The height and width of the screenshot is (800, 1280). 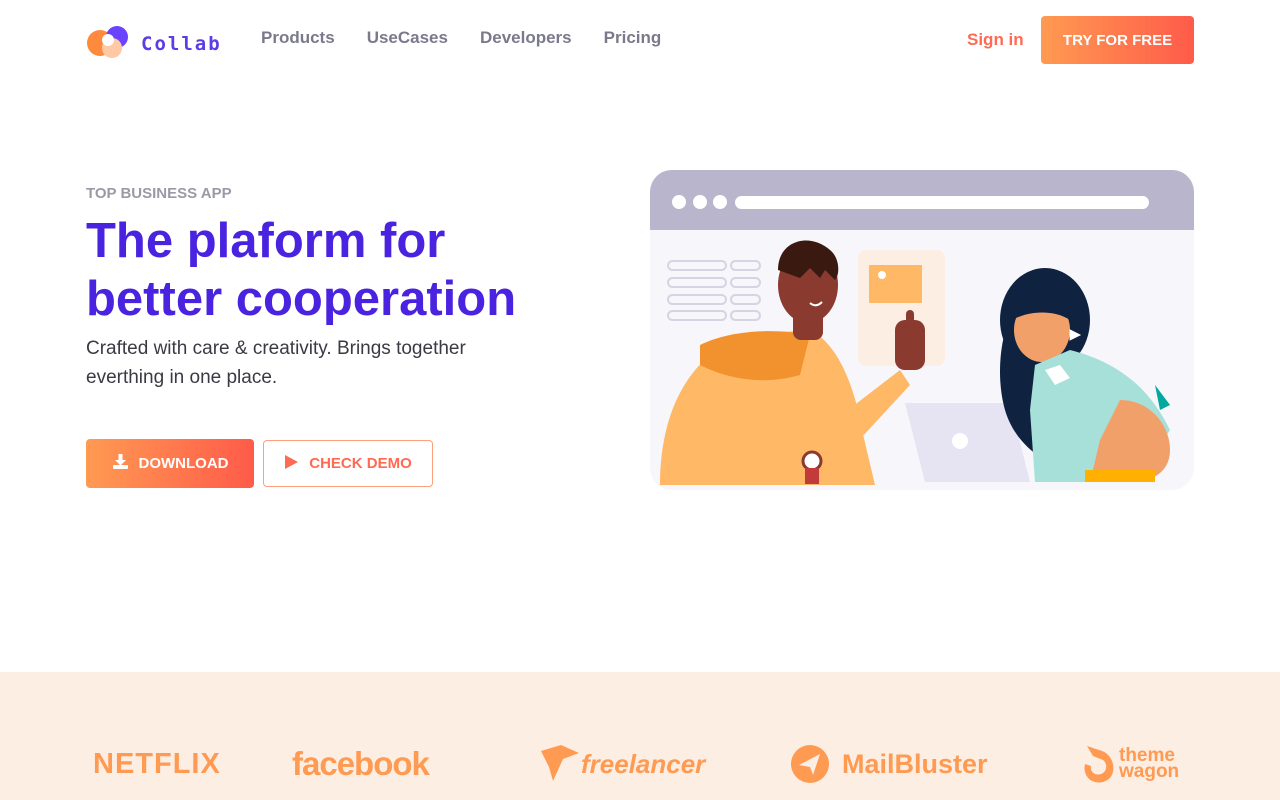 I want to click on nav-link-developers: Developers, so click(x=526, y=38).